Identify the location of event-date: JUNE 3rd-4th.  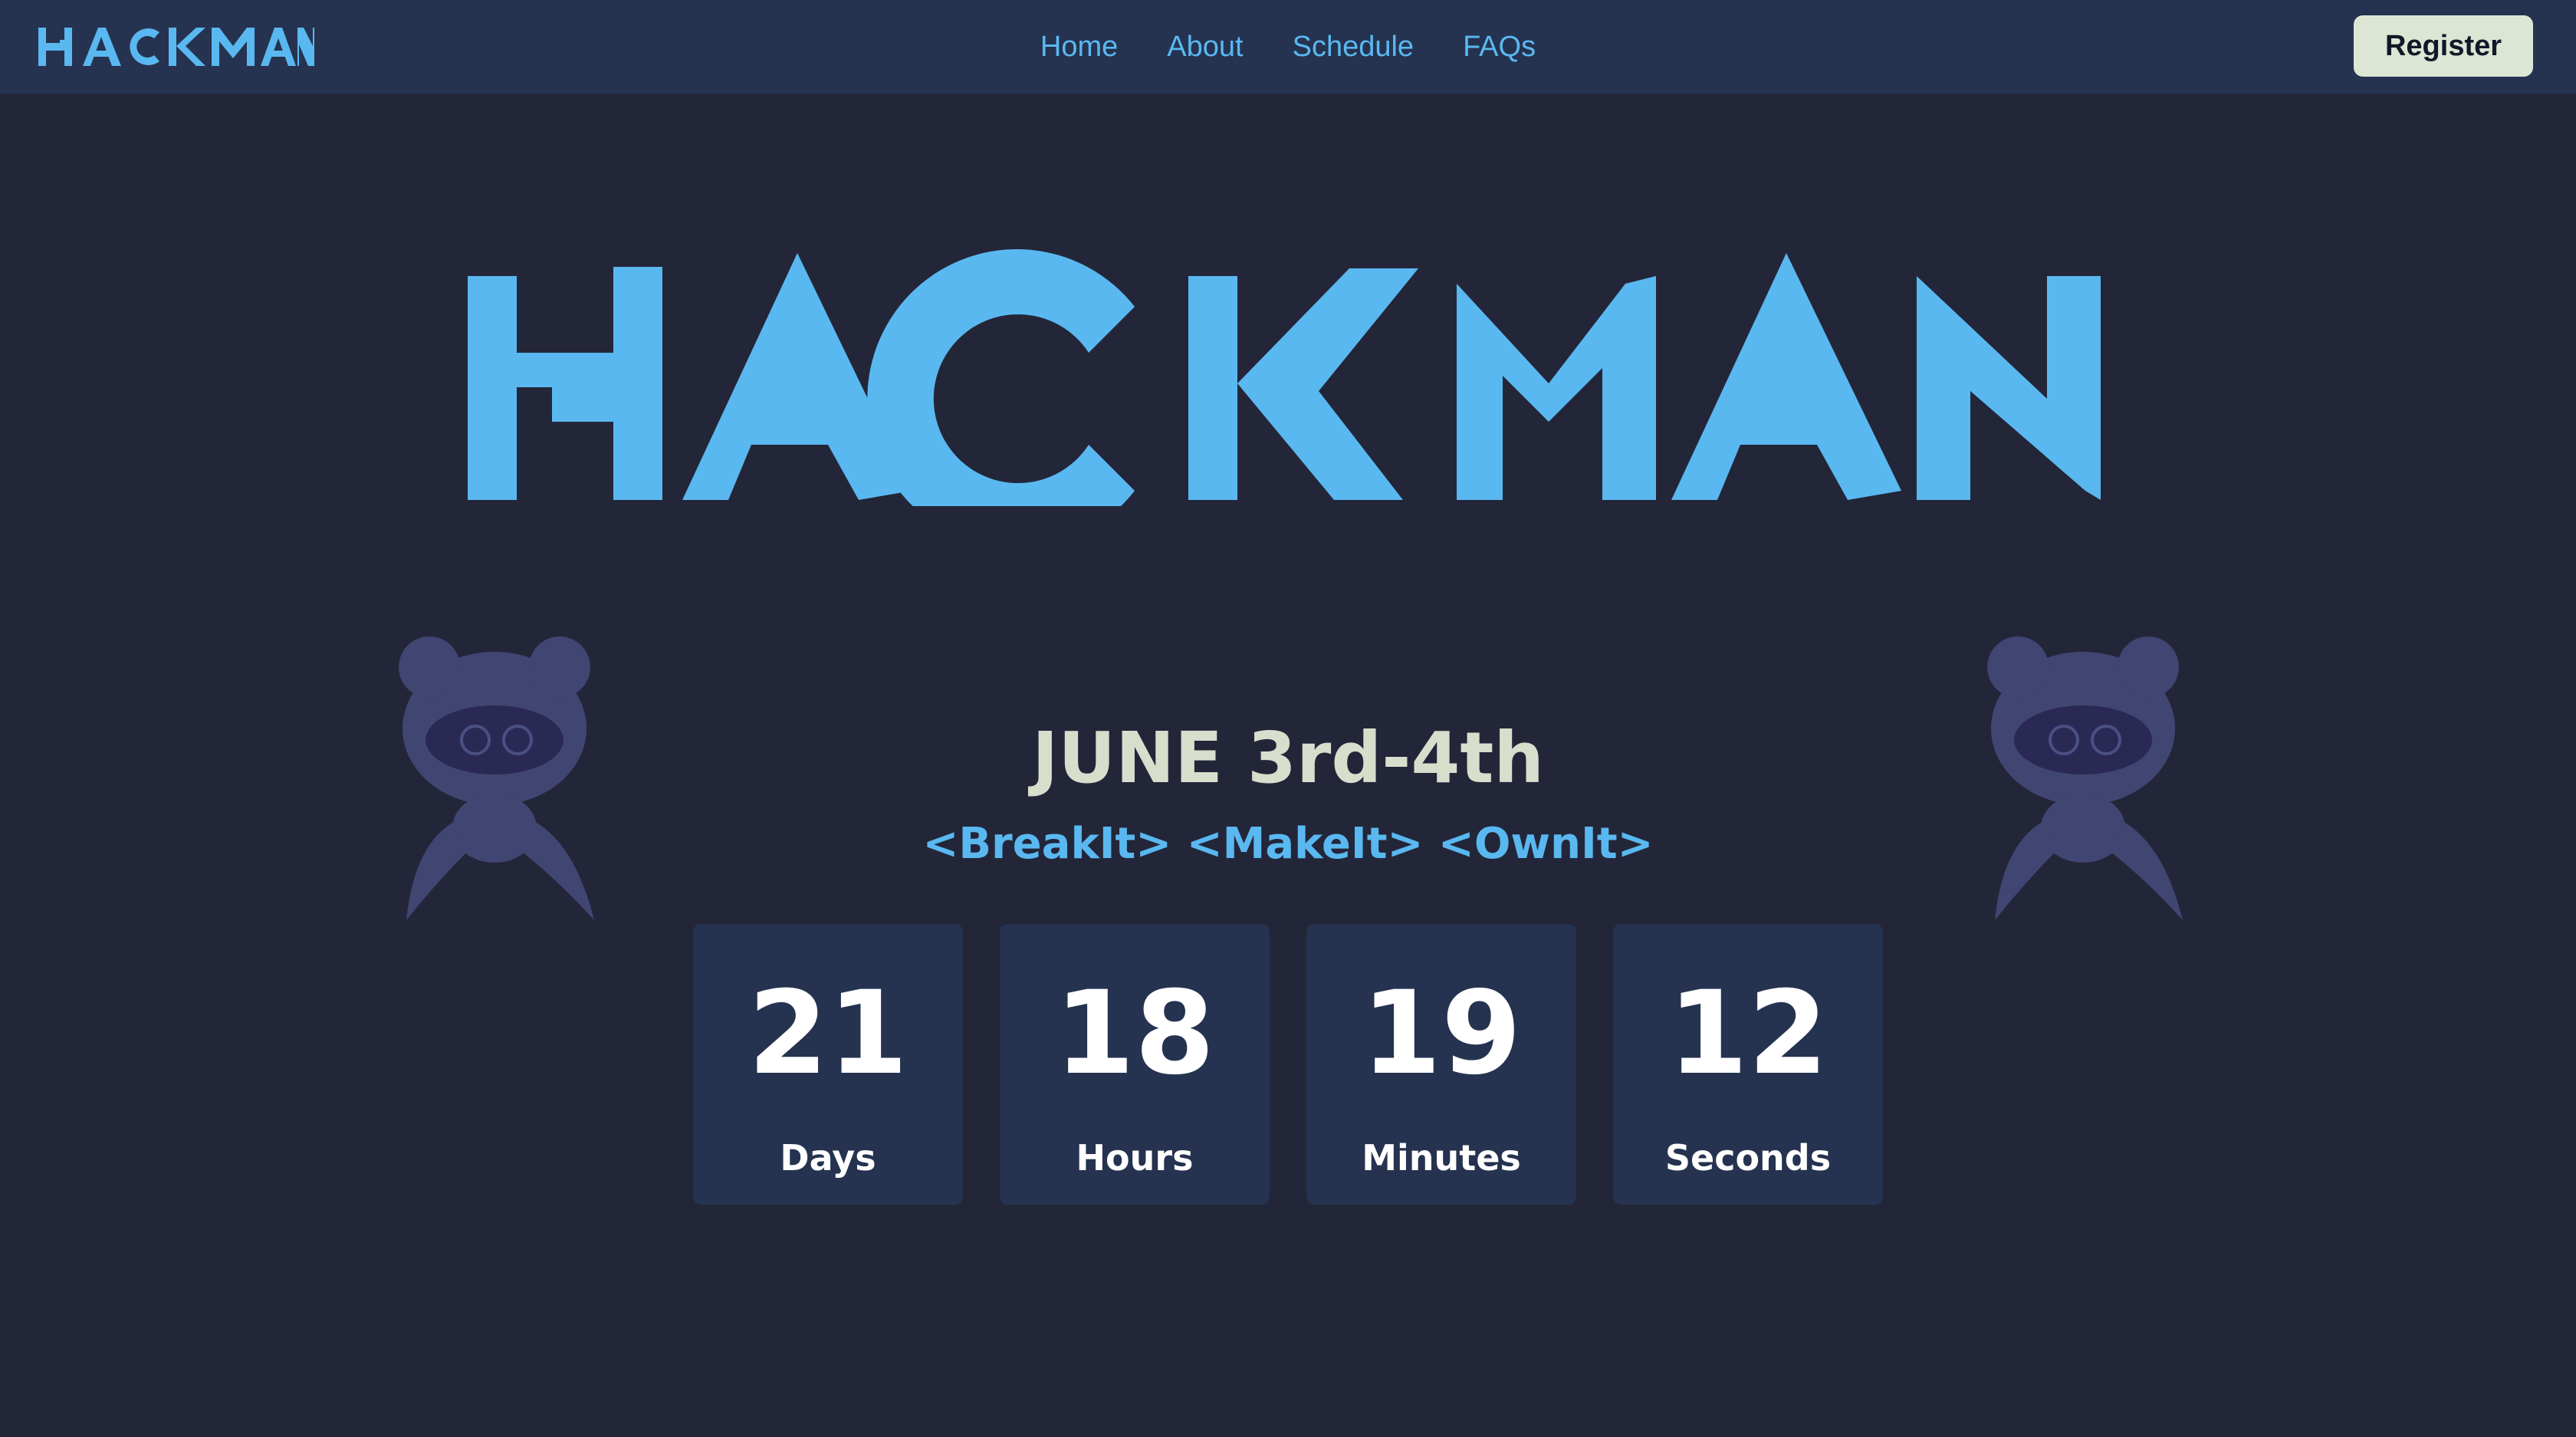
(1288, 758).